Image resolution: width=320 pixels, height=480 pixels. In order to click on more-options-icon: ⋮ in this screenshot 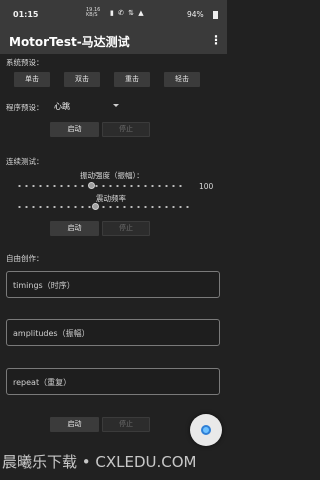, I will do `click(216, 40)`.